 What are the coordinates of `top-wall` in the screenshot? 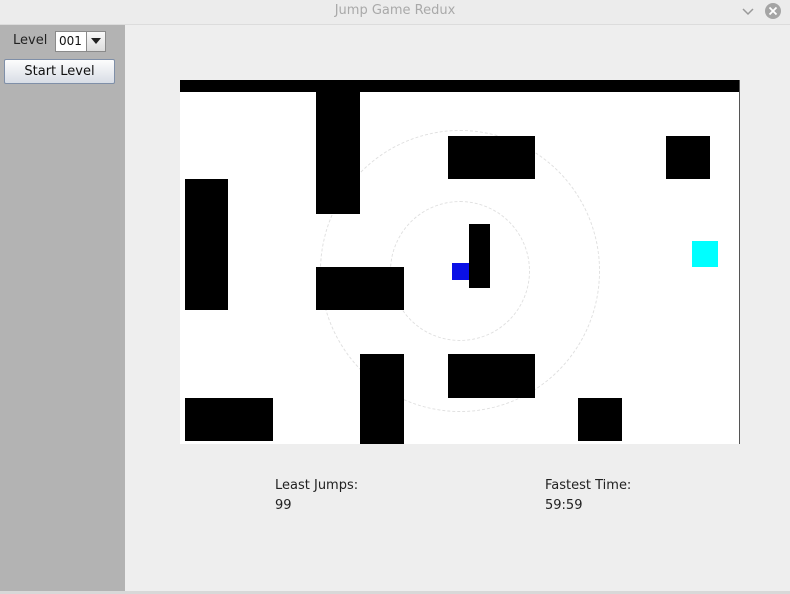 It's located at (460, 86).